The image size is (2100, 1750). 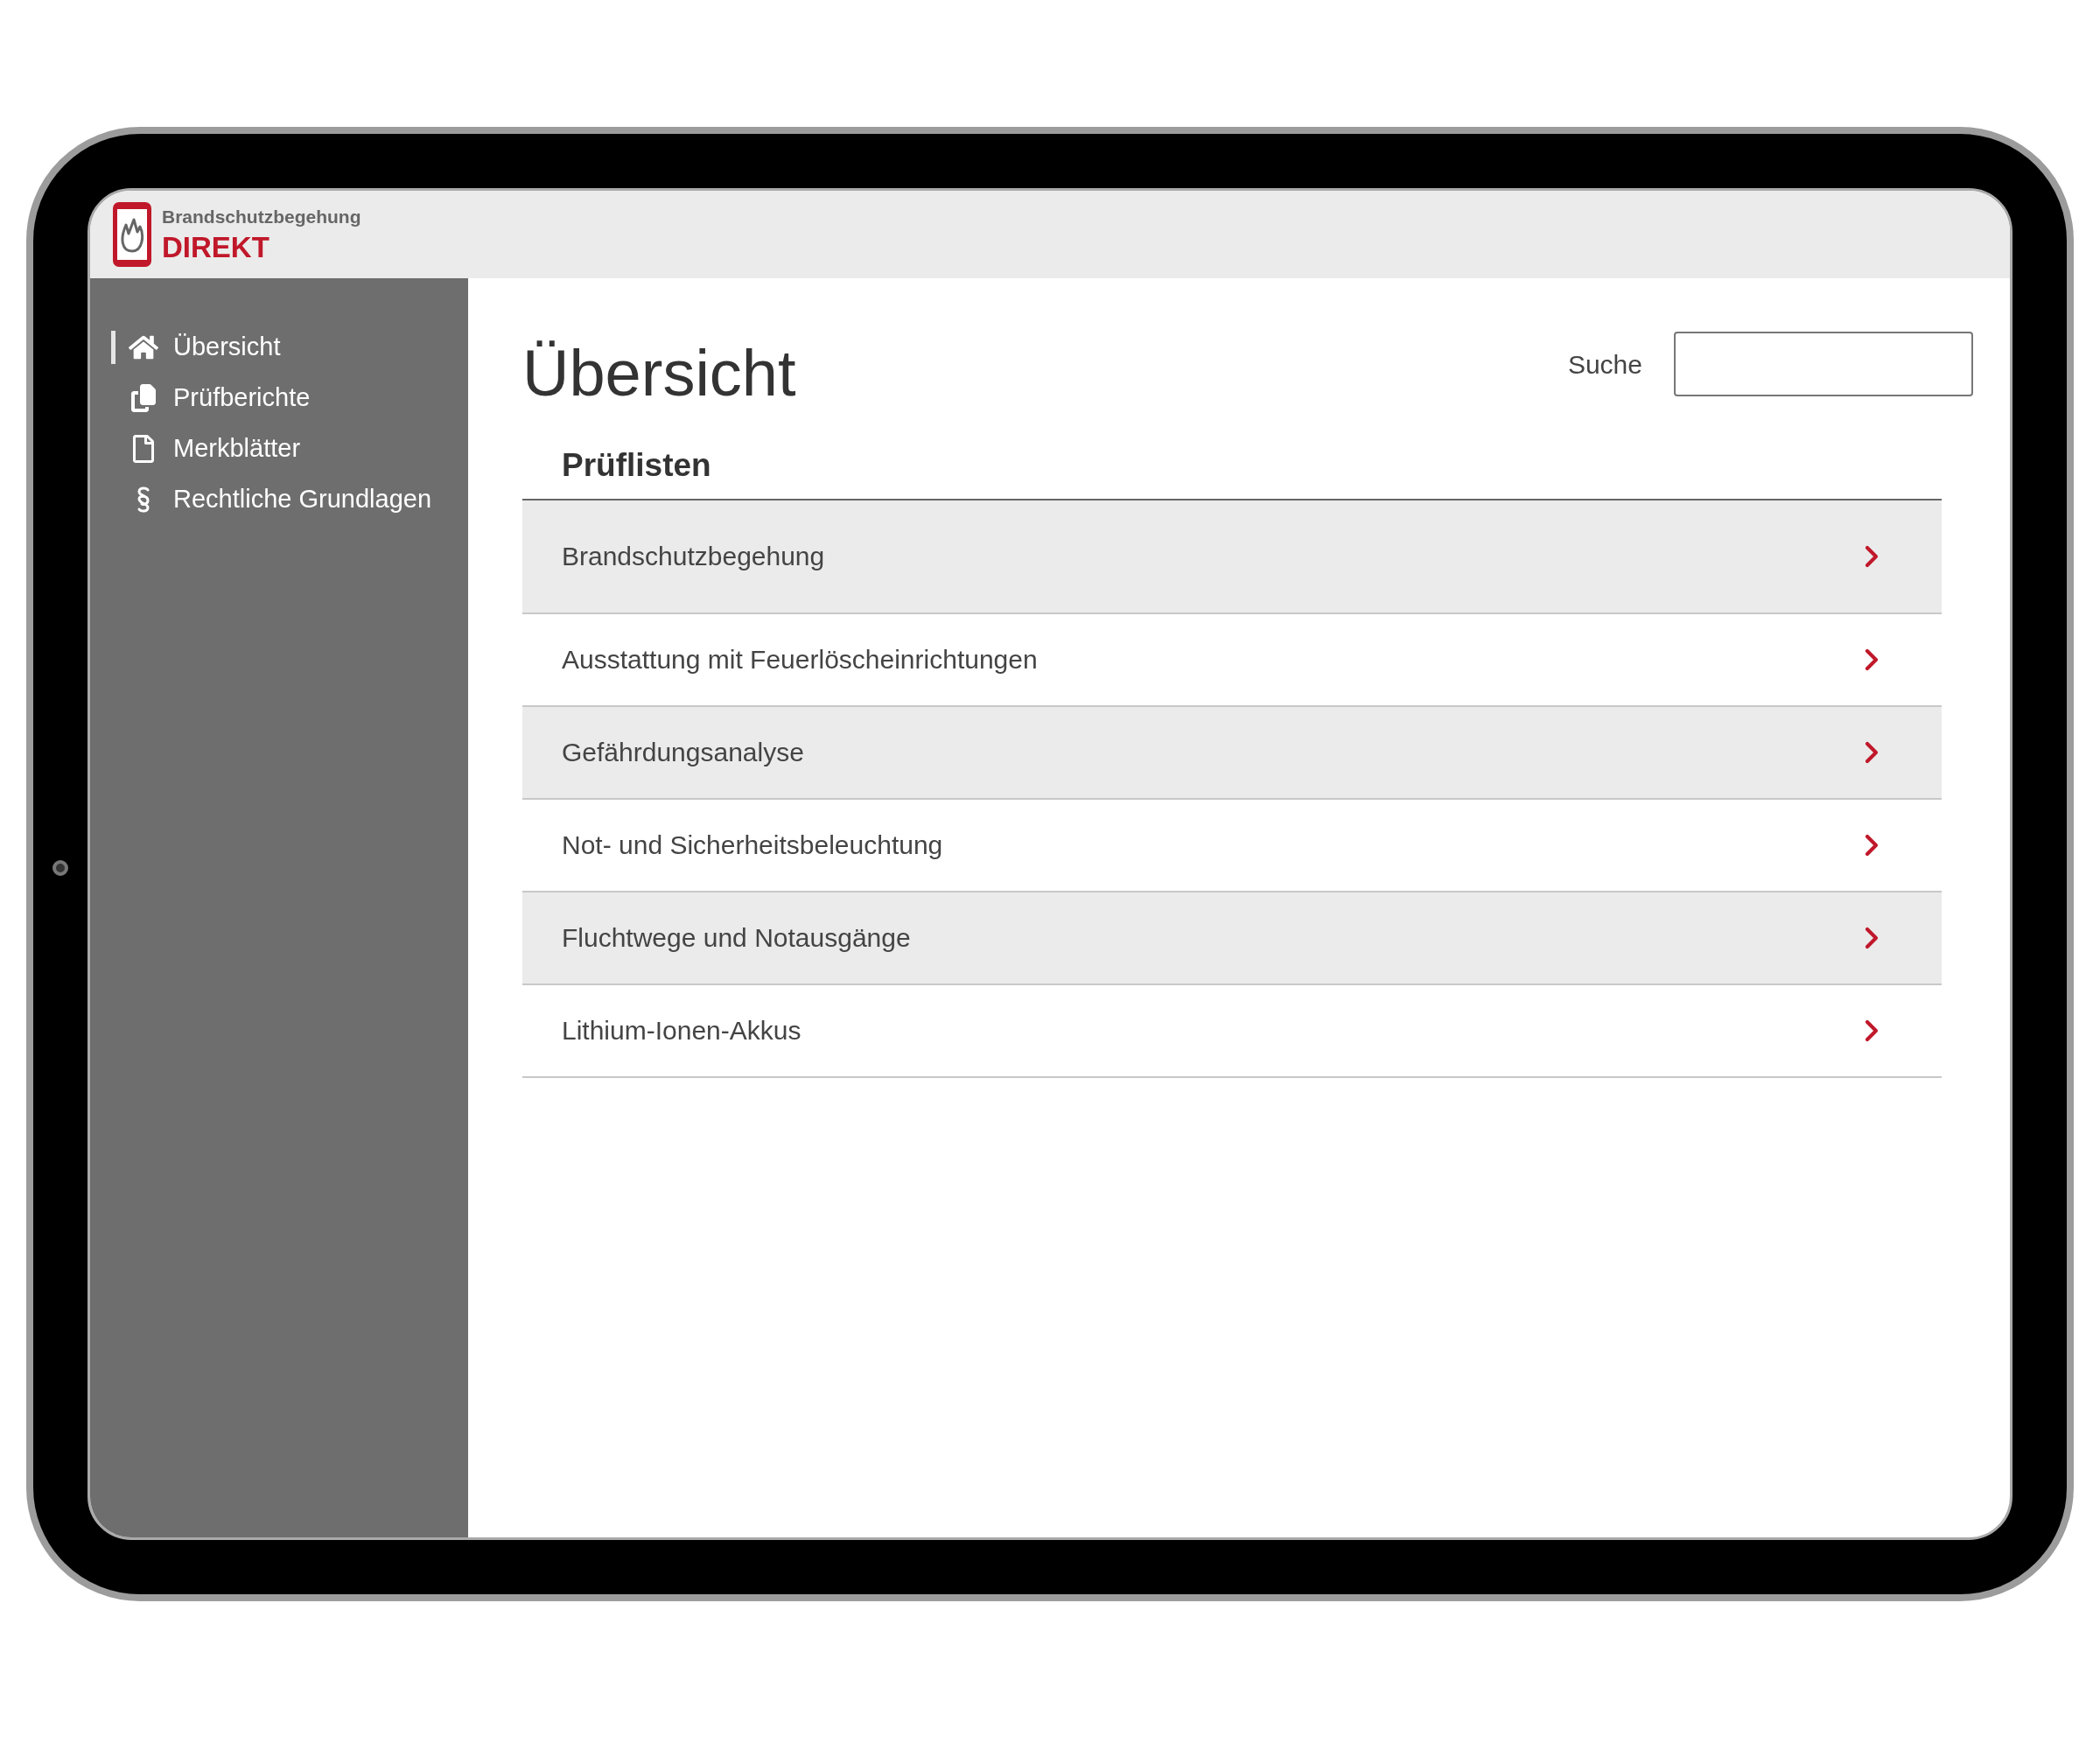 What do you see at coordinates (682, 1030) in the screenshot?
I see `row-label: Lithium-Ionen-Akkus` at bounding box center [682, 1030].